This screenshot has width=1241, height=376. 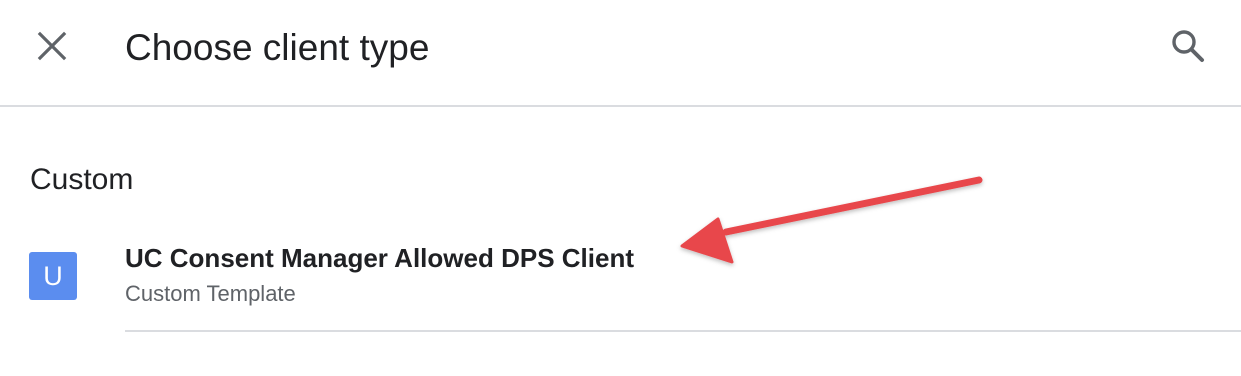 I want to click on close-button, so click(x=52, y=46).